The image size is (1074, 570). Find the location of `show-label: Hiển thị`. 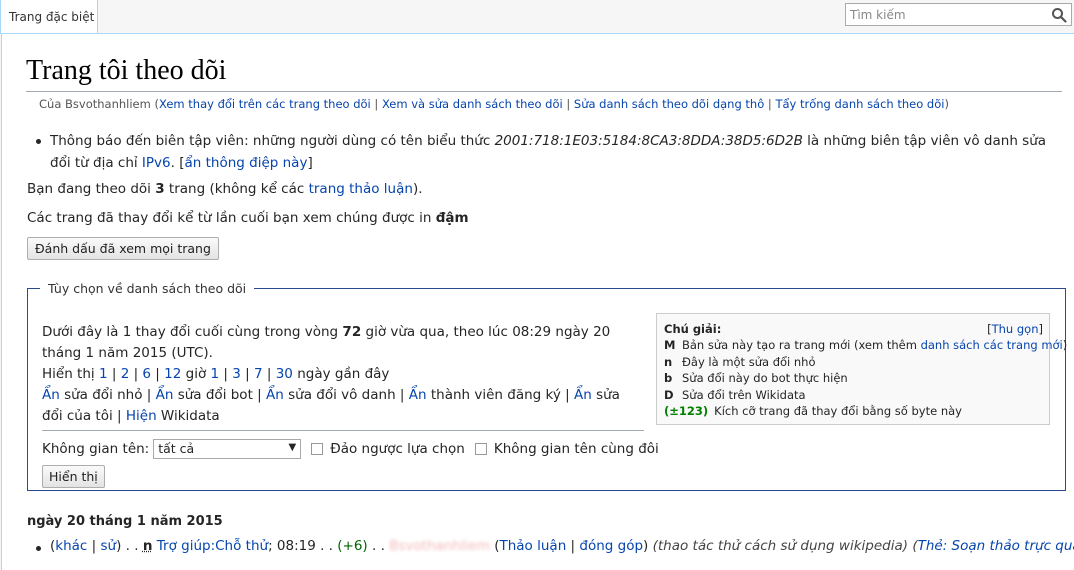

show-label: Hiển thị is located at coordinates (70, 374).